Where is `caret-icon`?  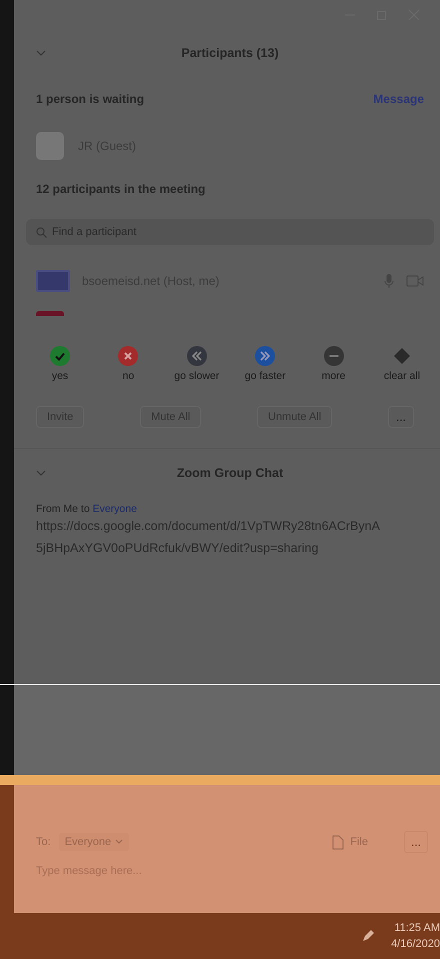 caret-icon is located at coordinates (119, 842).